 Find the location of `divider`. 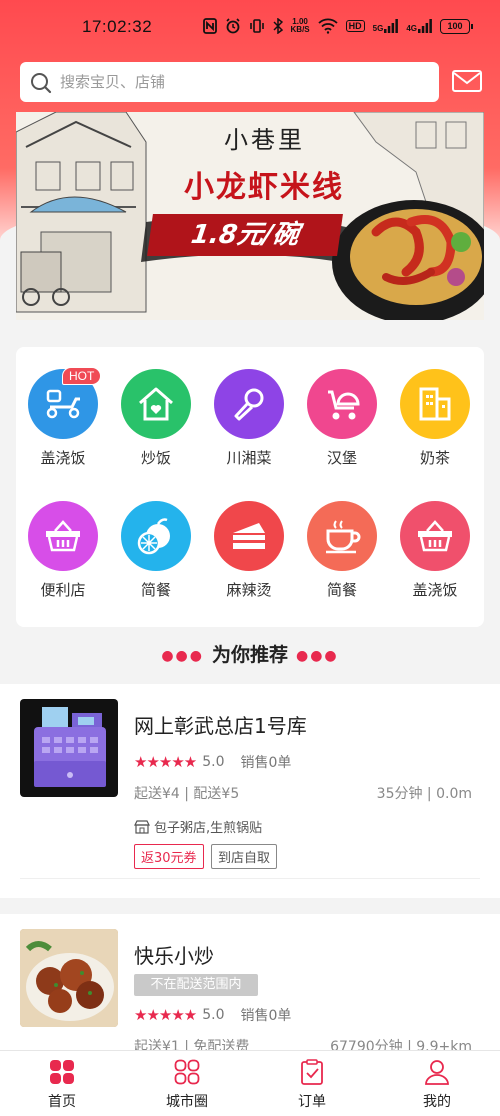

divider is located at coordinates (250, 878).